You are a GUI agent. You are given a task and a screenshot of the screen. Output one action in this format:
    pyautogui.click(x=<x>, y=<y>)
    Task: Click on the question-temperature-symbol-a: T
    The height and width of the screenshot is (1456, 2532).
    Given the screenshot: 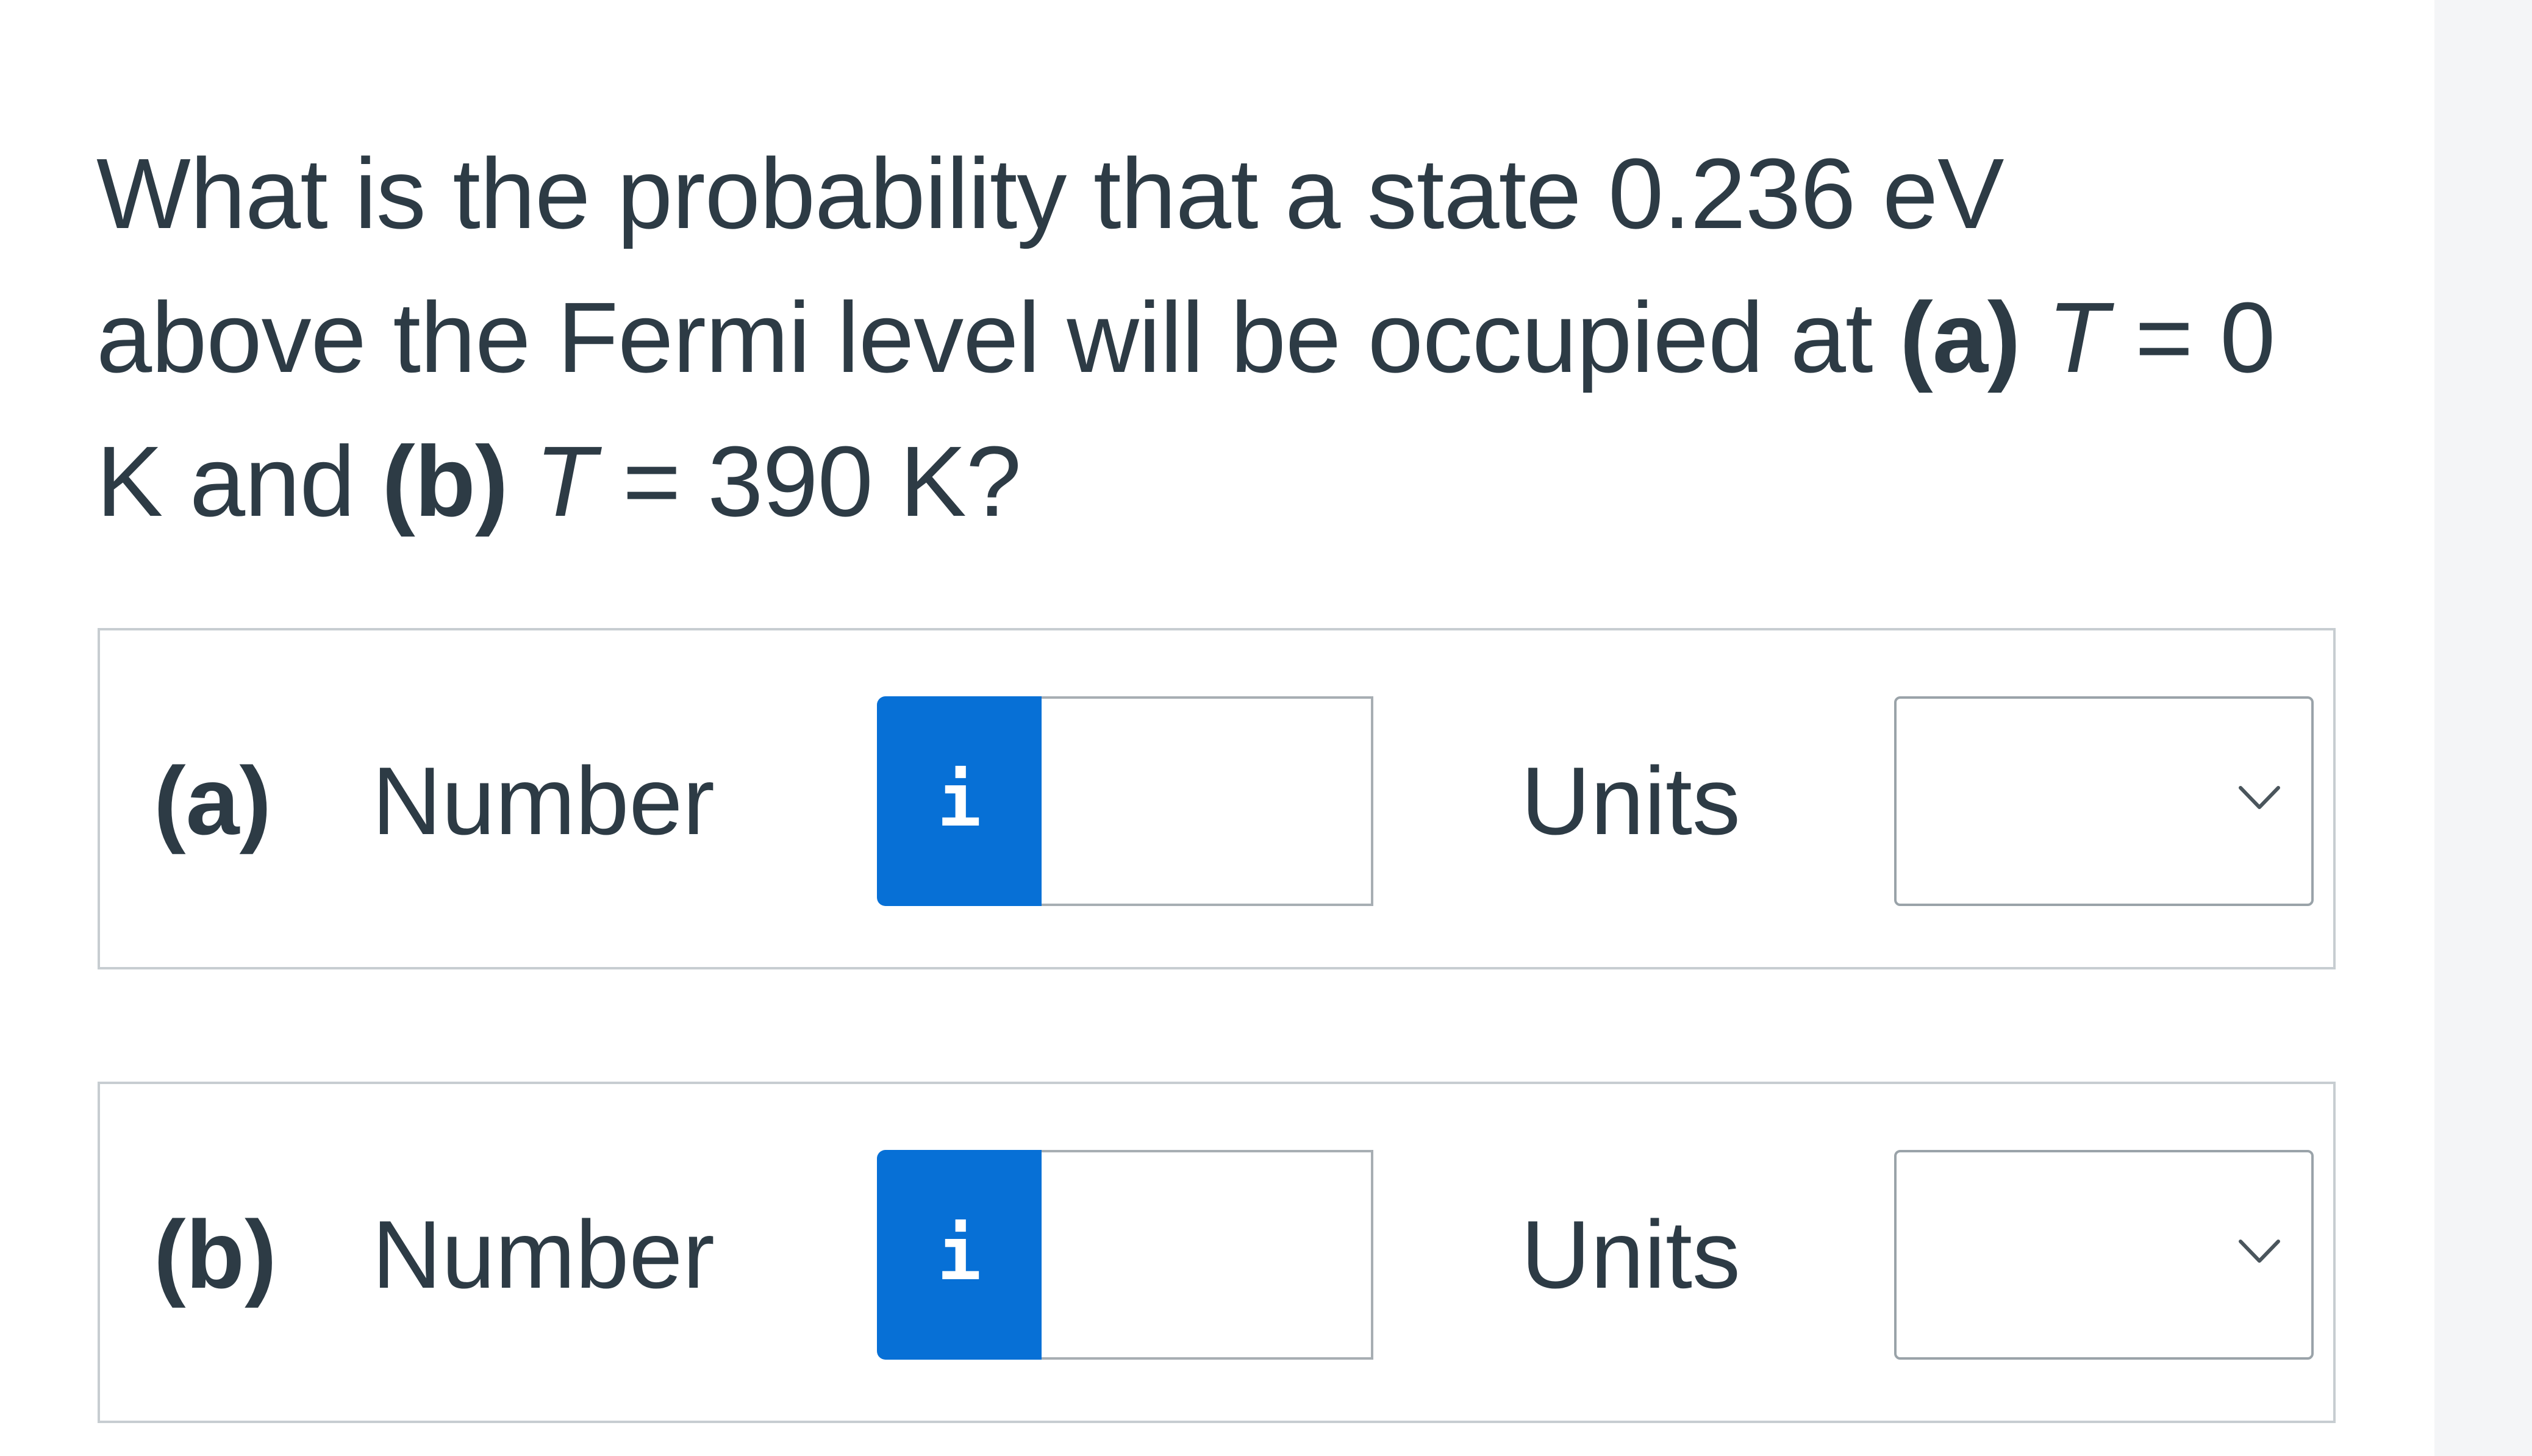 What is the action you would take?
    pyautogui.click(x=2077, y=337)
    